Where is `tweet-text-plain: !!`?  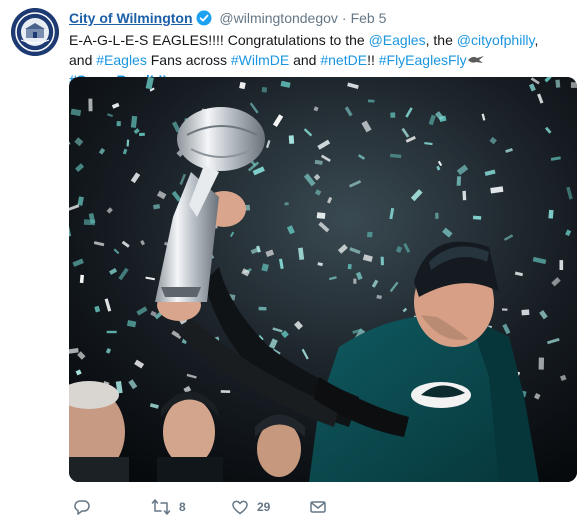 tweet-text-plain: !! is located at coordinates (373, 60).